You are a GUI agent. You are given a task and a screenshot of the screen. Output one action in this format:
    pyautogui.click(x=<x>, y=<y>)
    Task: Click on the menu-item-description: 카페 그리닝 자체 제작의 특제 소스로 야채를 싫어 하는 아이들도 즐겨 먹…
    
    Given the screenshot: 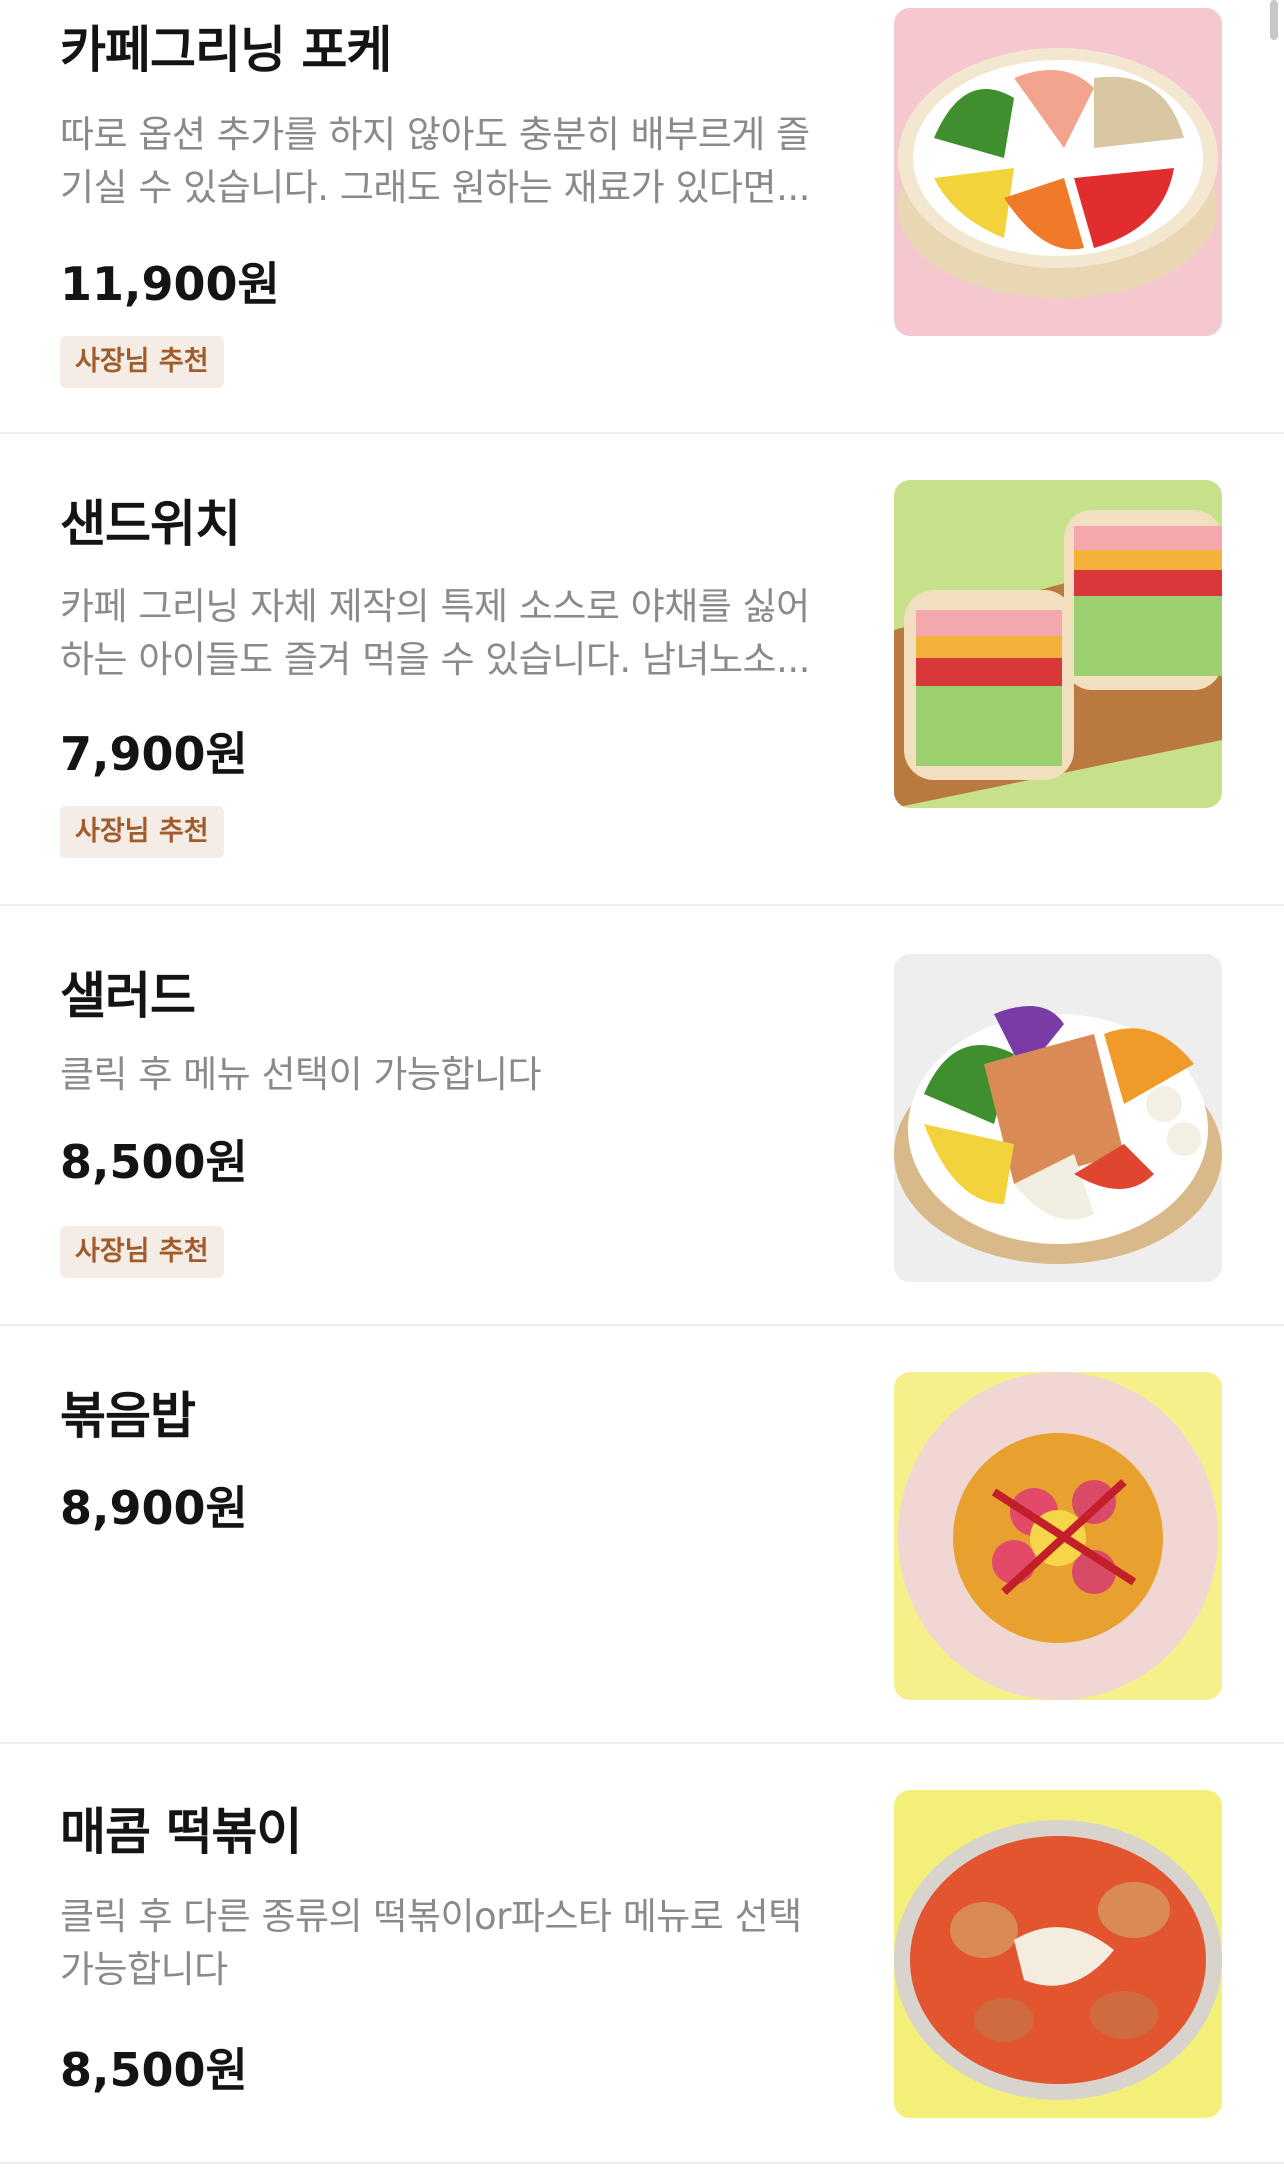 What is the action you would take?
    pyautogui.click(x=460, y=633)
    